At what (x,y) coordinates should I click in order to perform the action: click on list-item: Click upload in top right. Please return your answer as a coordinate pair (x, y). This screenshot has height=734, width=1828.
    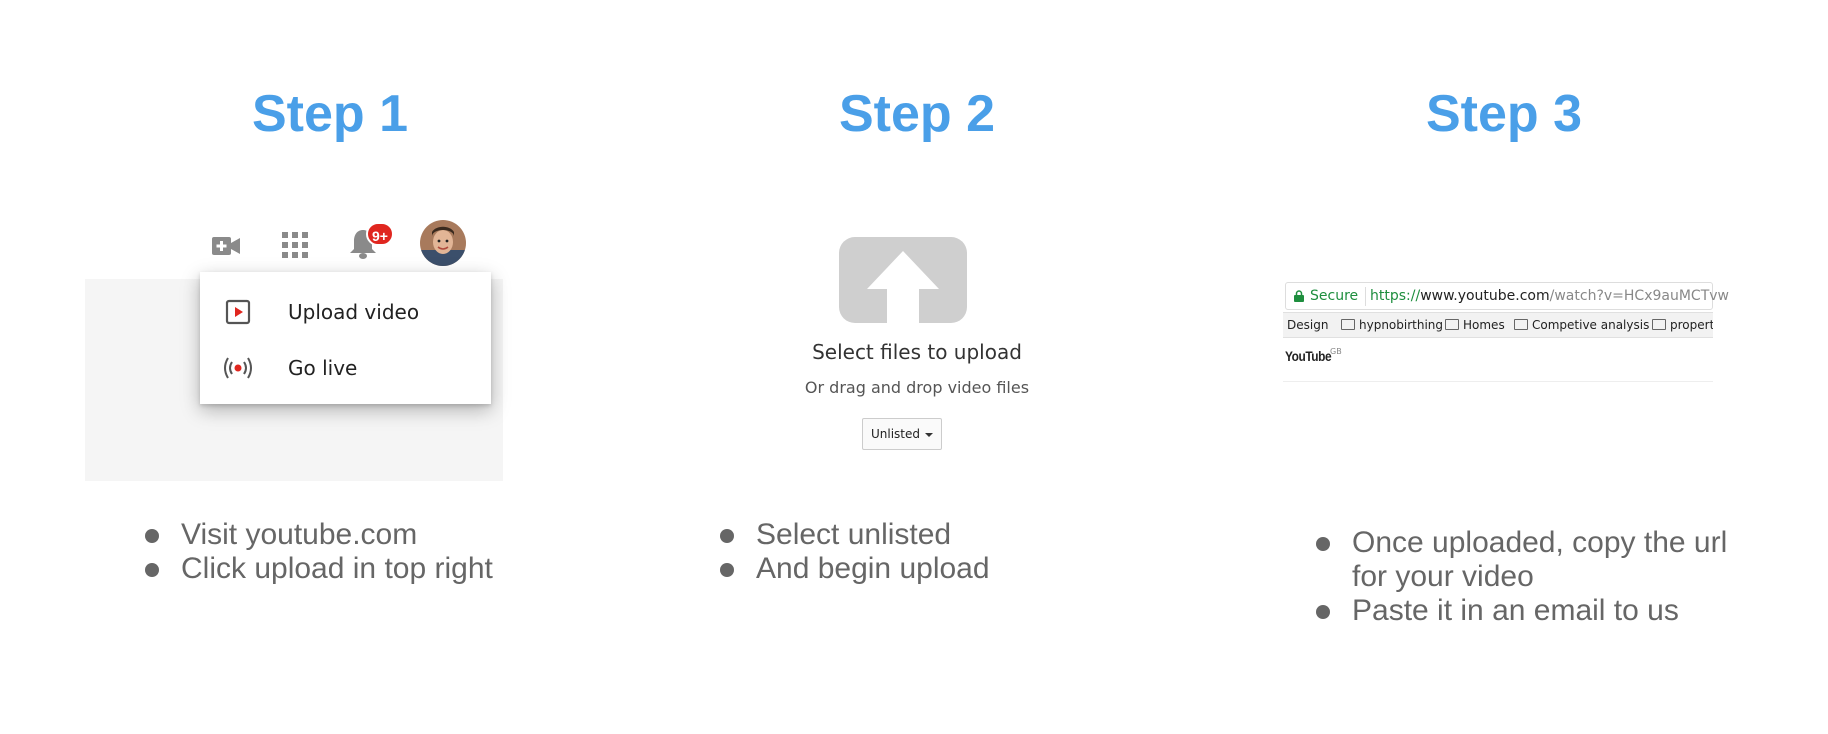
    Looking at the image, I should click on (318, 569).